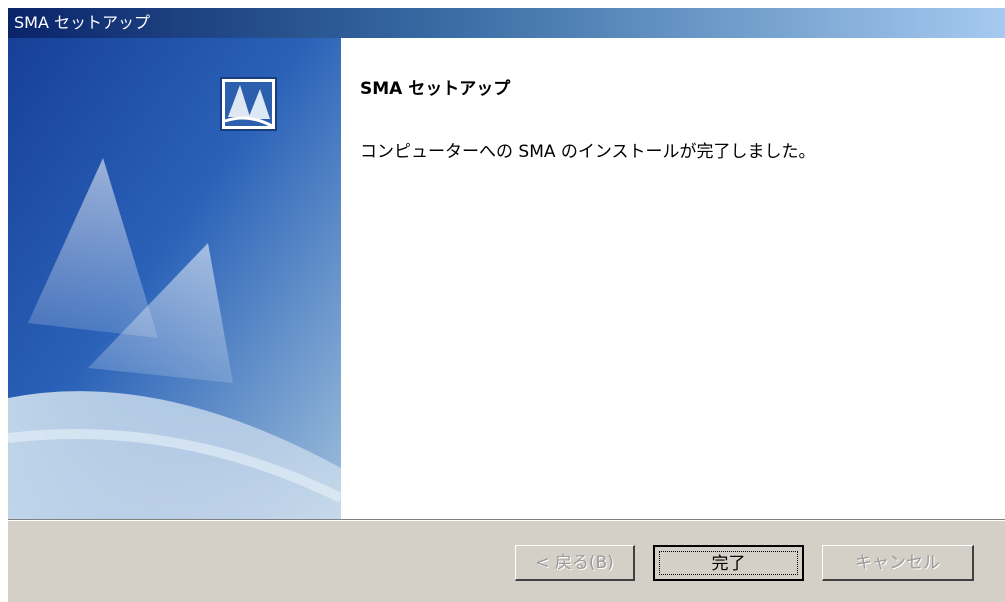  I want to click on separator-line, so click(506, 520).